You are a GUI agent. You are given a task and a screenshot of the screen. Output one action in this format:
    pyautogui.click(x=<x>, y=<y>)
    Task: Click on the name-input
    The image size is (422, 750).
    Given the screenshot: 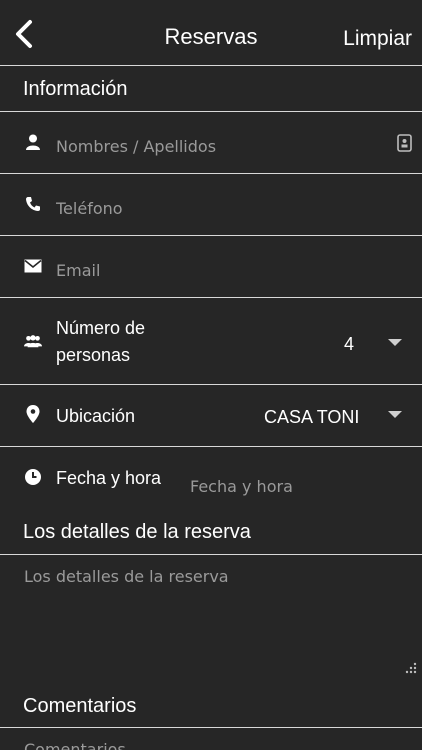 What is the action you would take?
    pyautogui.click(x=216, y=146)
    